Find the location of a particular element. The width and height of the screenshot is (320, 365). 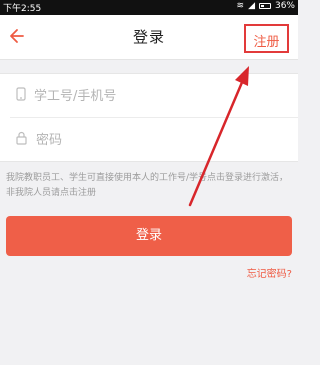

signal-icon: ◢ is located at coordinates (251, 6).